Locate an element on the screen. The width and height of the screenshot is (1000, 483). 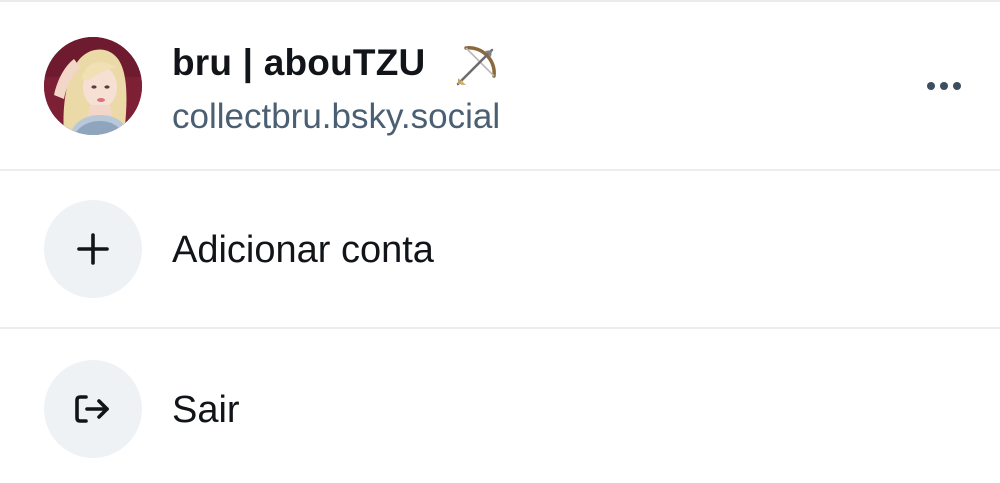
more-horizontal-icon is located at coordinates (931, 86).